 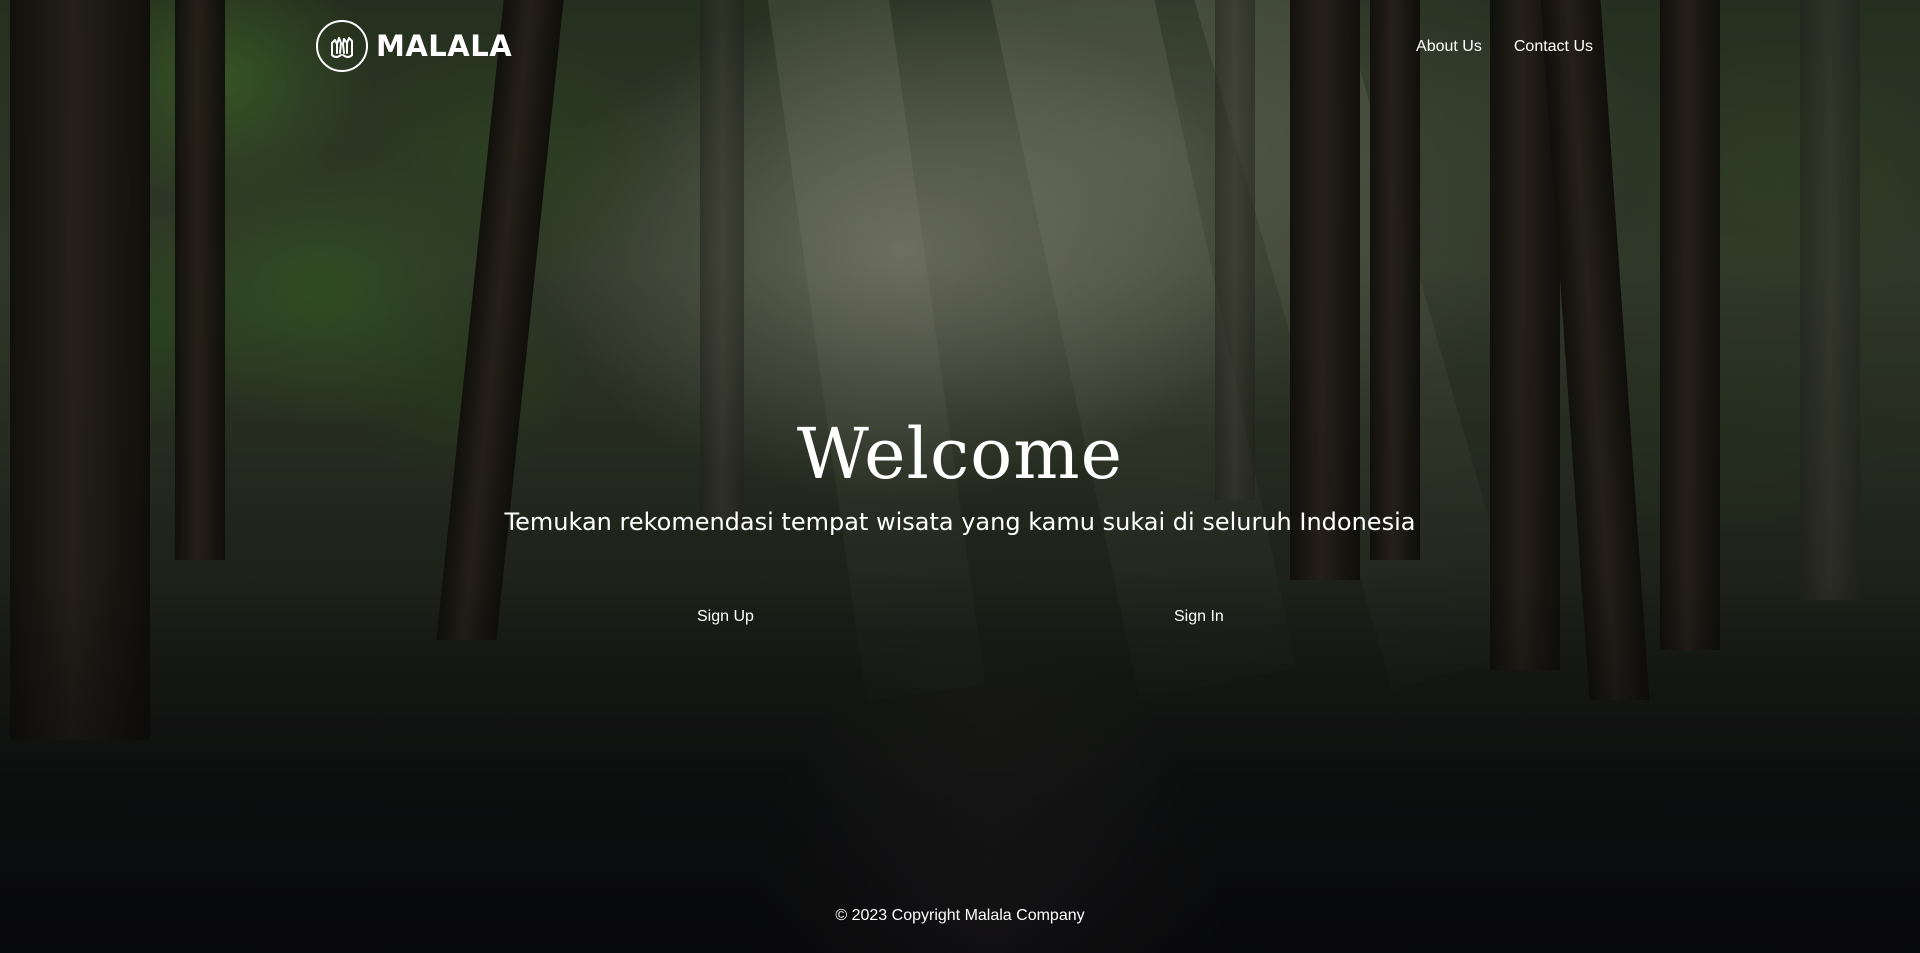 I want to click on nav-about-us-link: About Us, so click(x=1449, y=47).